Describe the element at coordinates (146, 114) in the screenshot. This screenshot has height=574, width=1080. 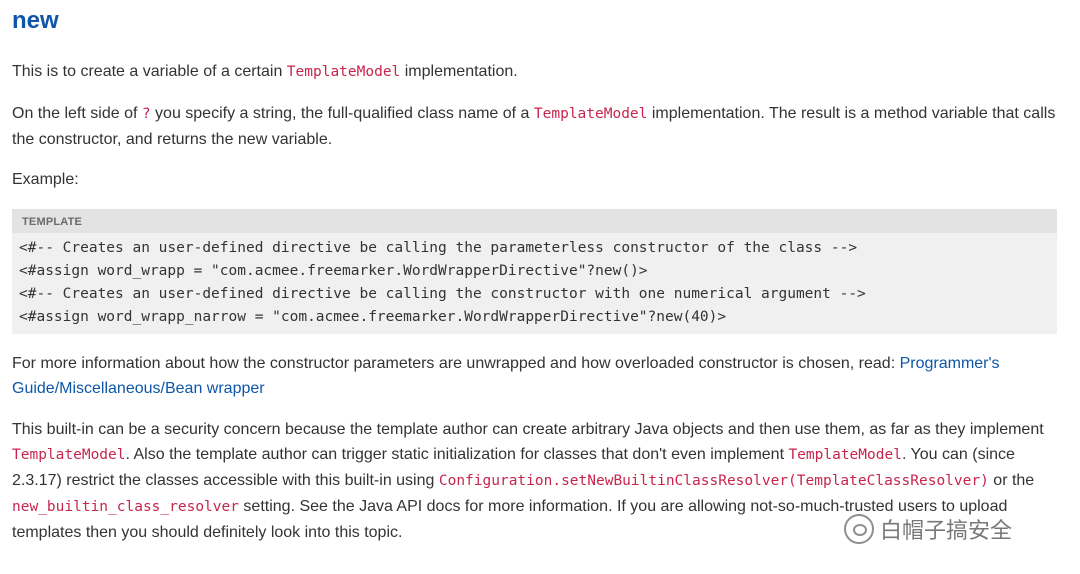
I see `inline-code: ?` at that location.